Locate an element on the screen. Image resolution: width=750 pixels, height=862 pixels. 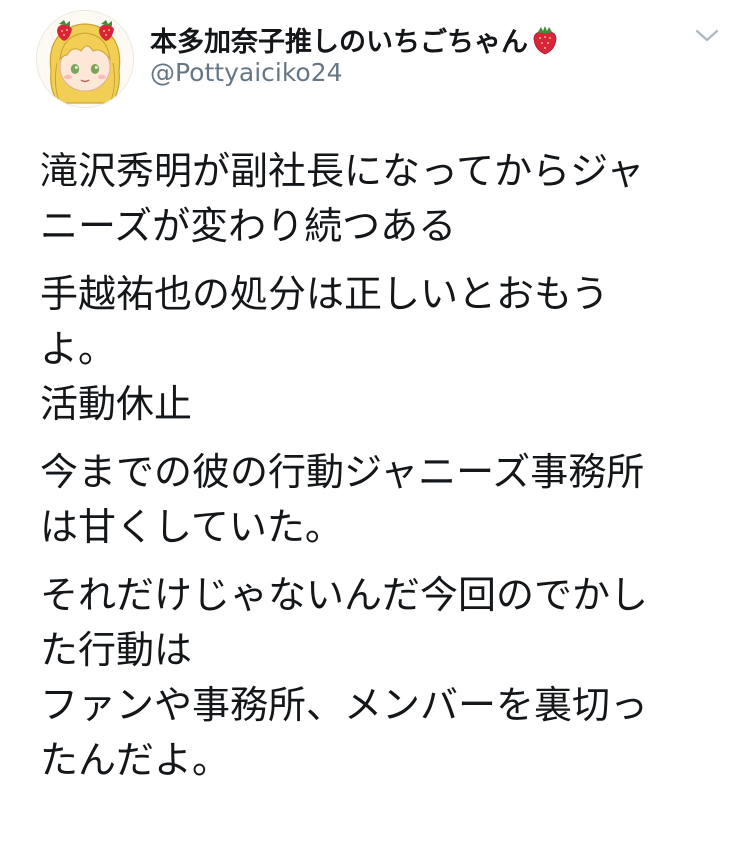
tweet-line: 手越祐也の処分は正しいとおもう is located at coordinates (324, 294).